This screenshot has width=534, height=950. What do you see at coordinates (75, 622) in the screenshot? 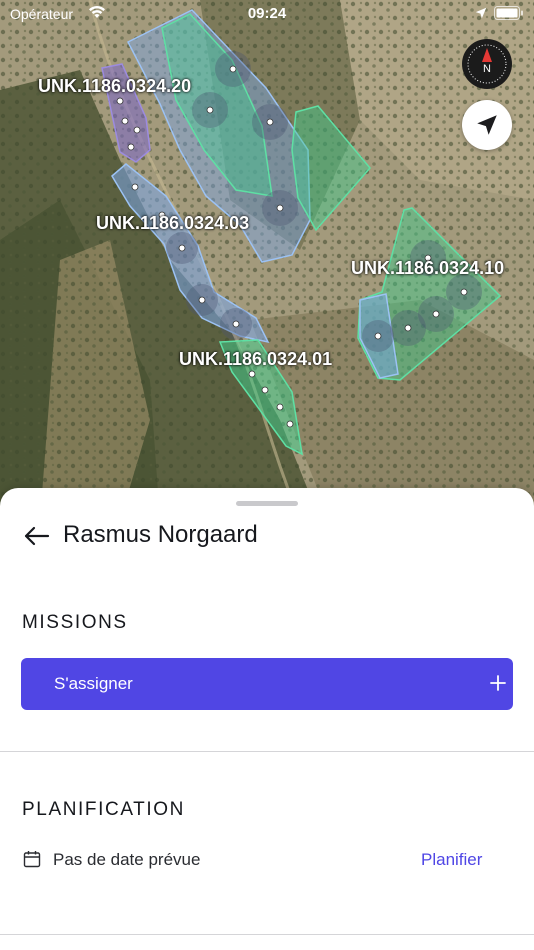
I see `missions-heading: MISSIONS` at bounding box center [75, 622].